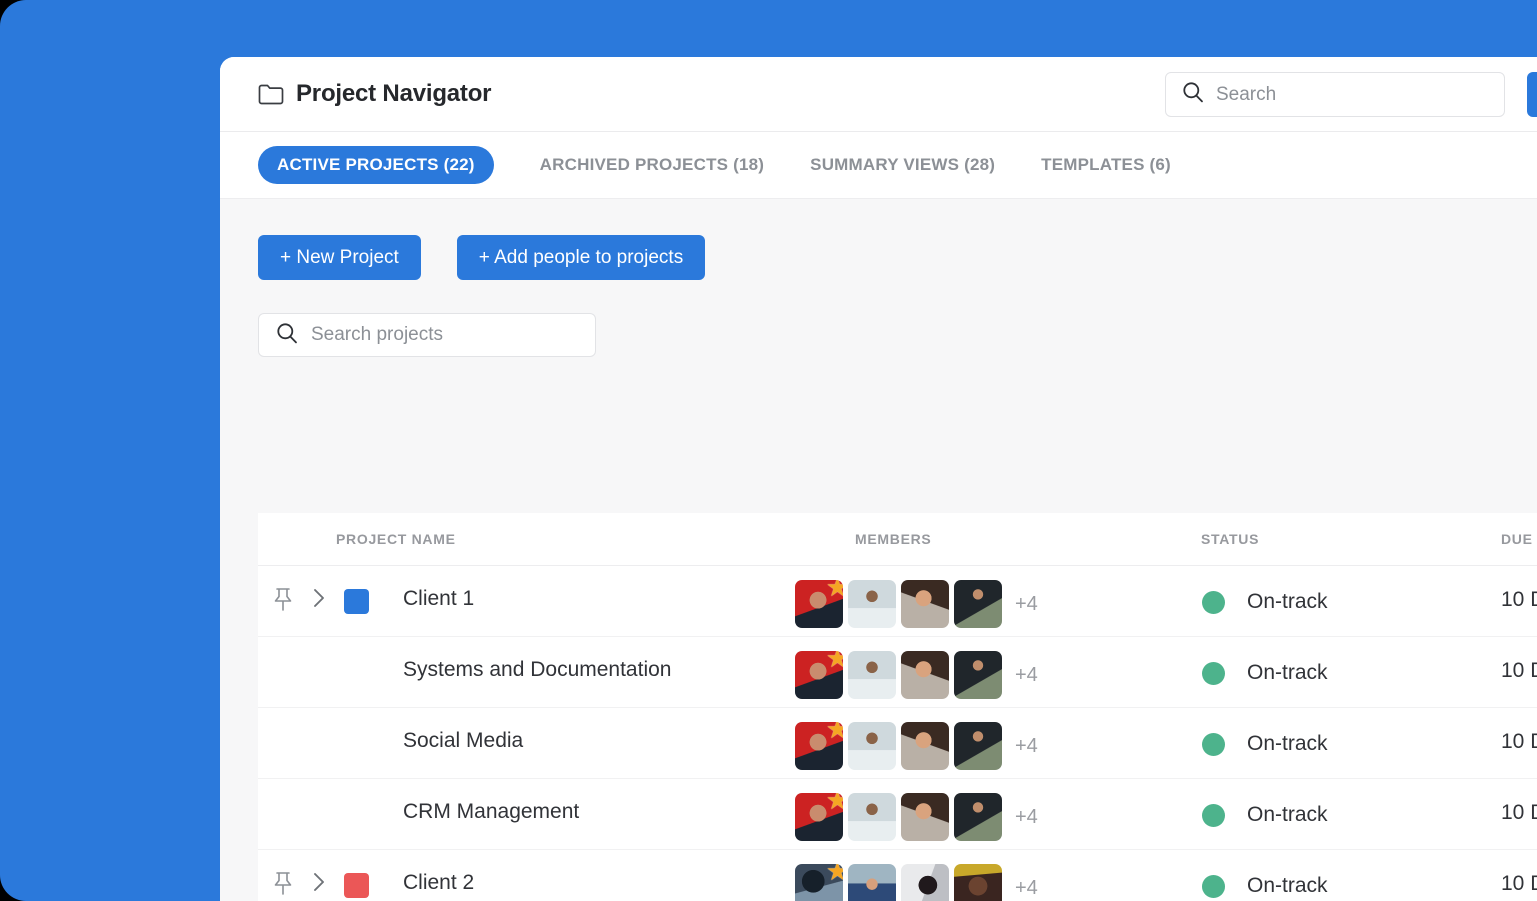 The image size is (1537, 901). What do you see at coordinates (377, 334) in the screenshot?
I see `project-search-placeholder: Search projects` at bounding box center [377, 334].